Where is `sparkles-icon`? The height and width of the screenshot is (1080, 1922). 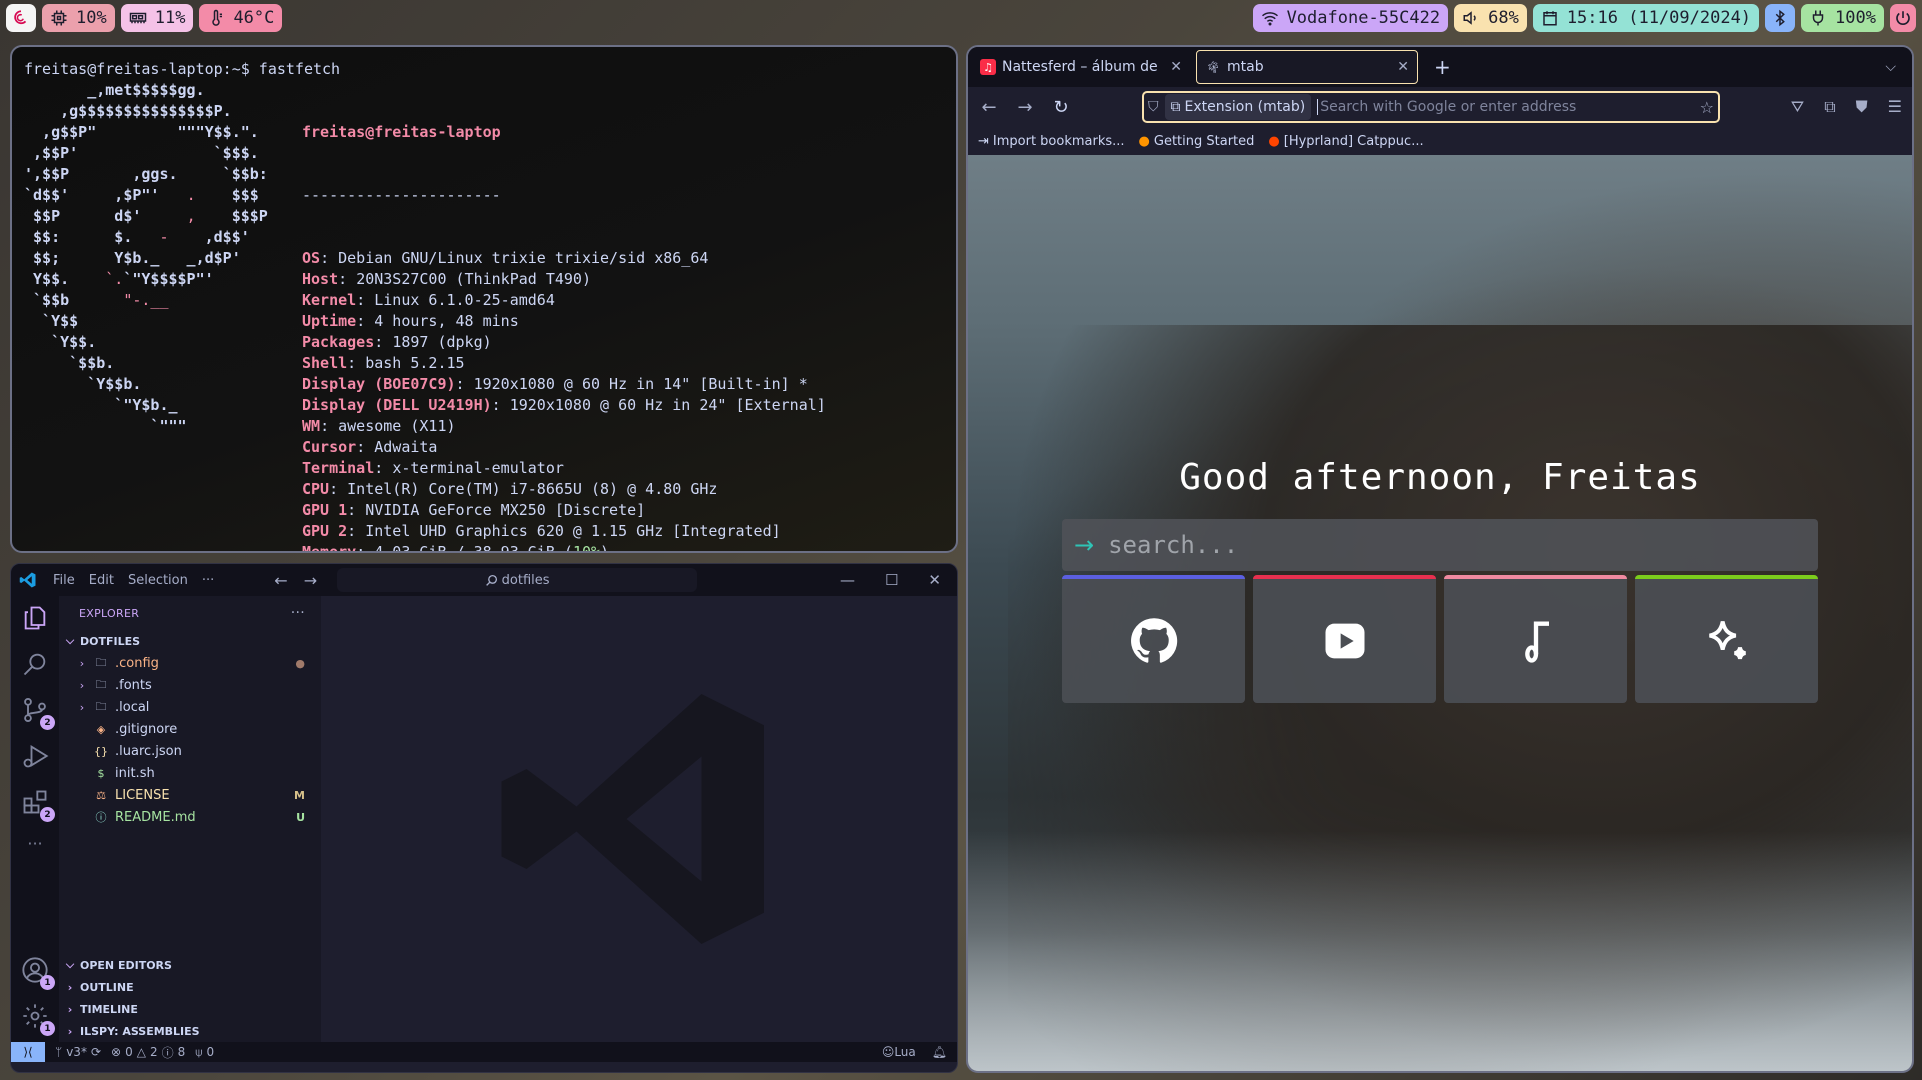 sparkles-icon is located at coordinates (1727, 640).